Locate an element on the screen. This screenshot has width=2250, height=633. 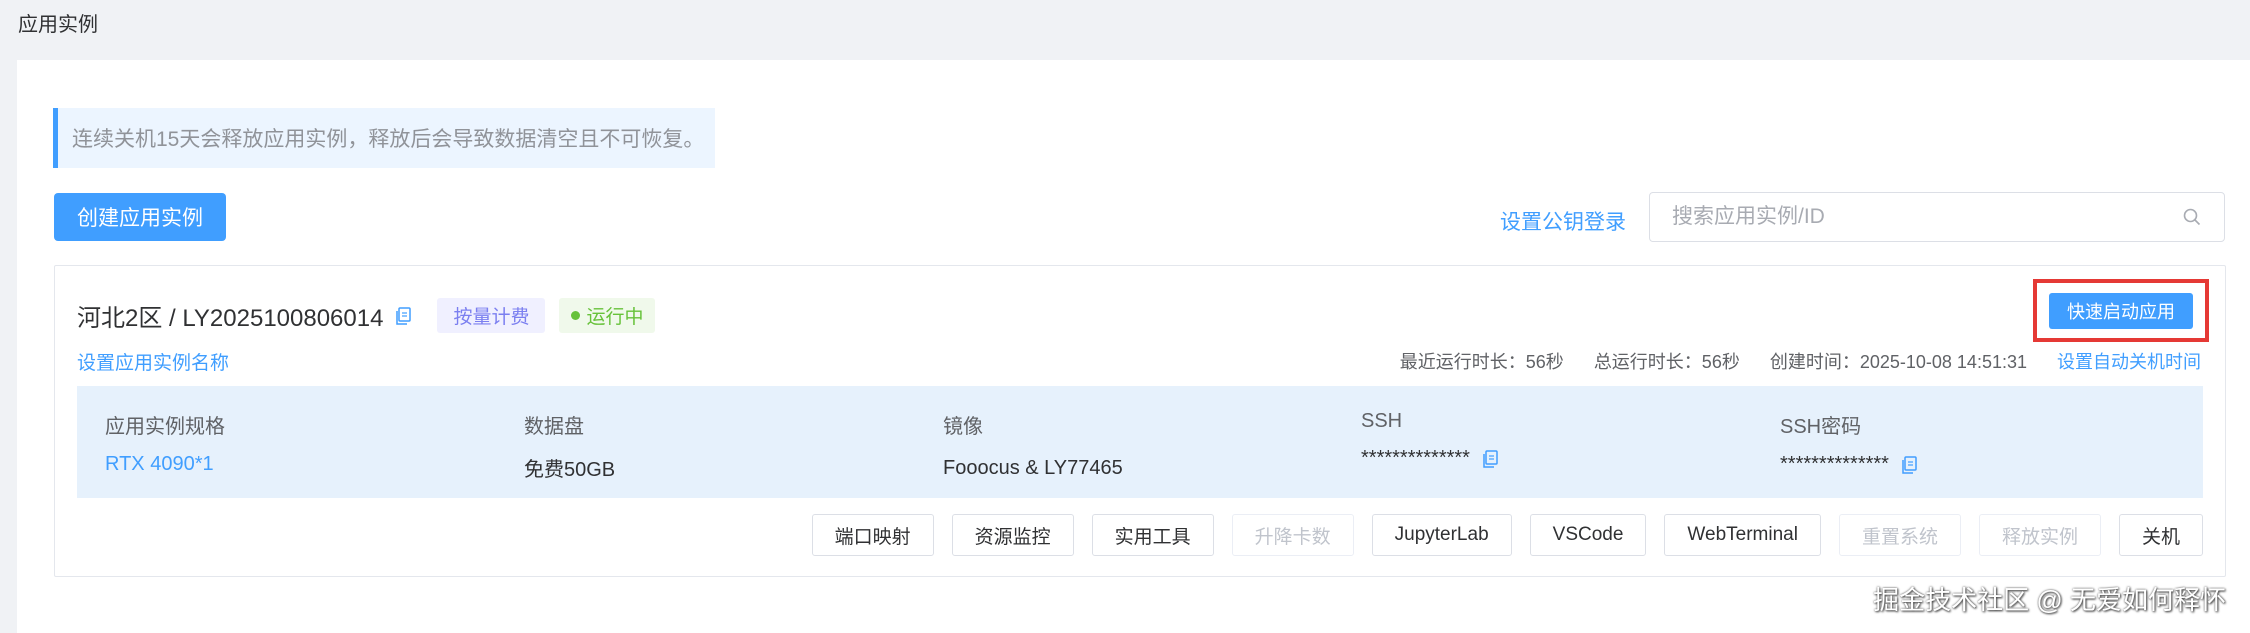
scale-gpu-button: 升降卡数 is located at coordinates (1292, 535).